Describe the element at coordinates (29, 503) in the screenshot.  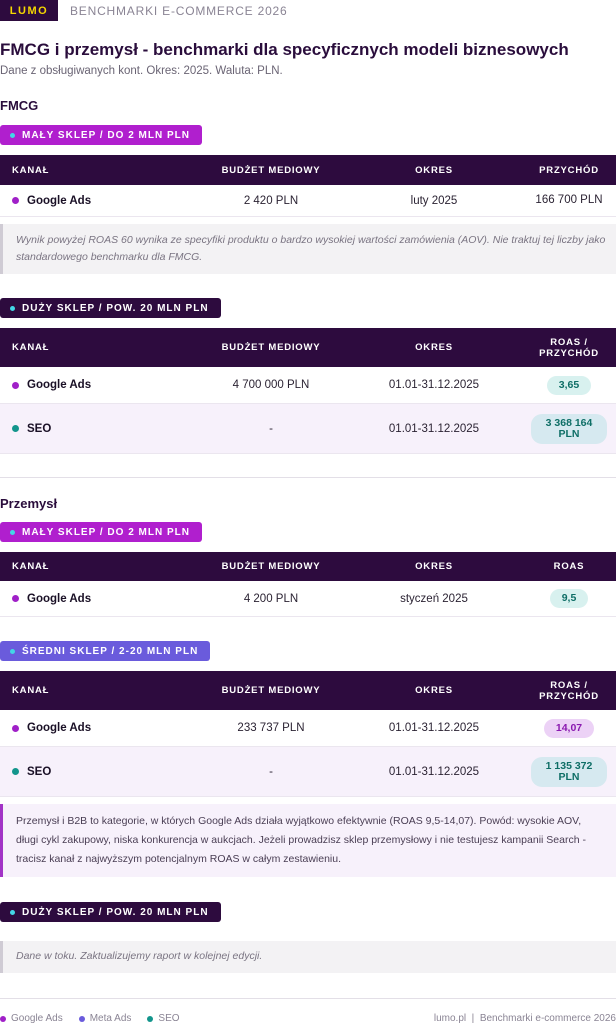
I see `section-title-industry: Przemysł` at that location.